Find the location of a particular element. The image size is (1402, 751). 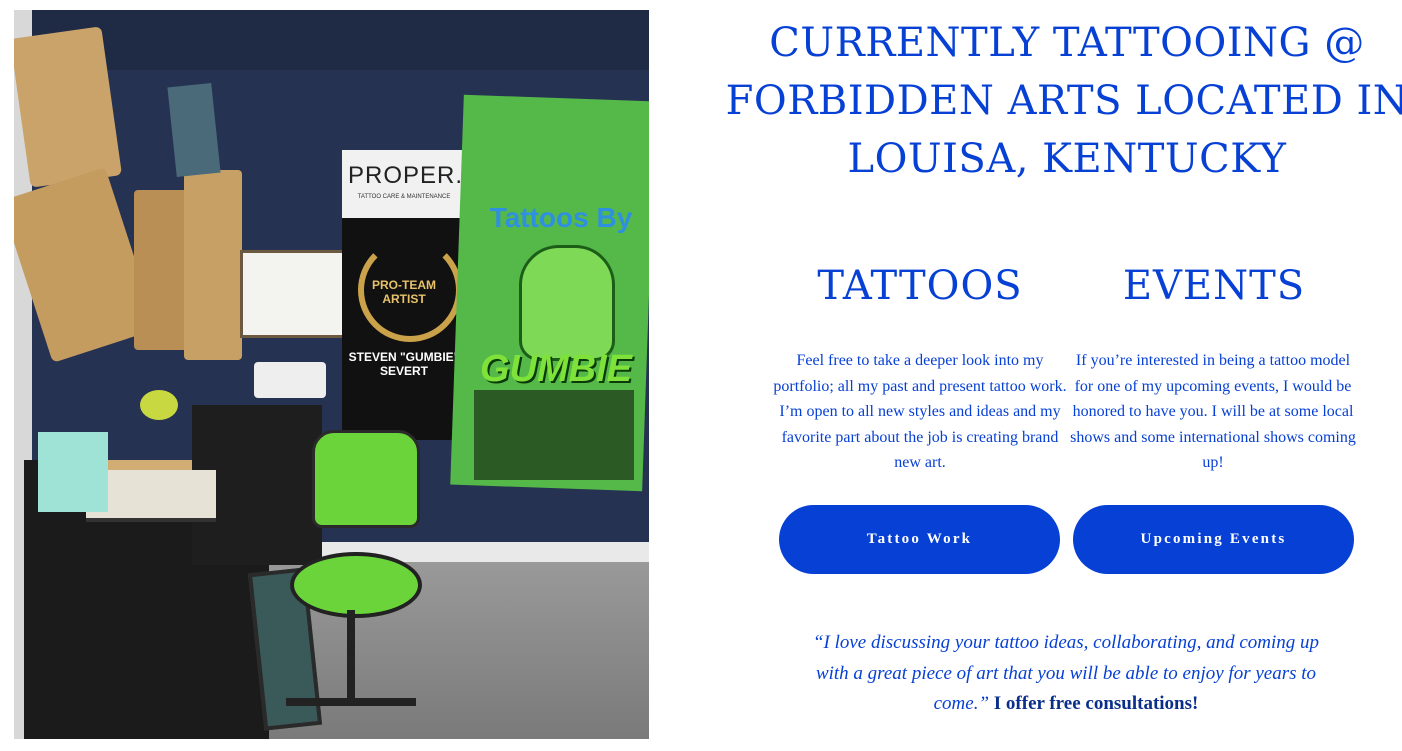

gumbie-banner-splatter is located at coordinates (554, 435).